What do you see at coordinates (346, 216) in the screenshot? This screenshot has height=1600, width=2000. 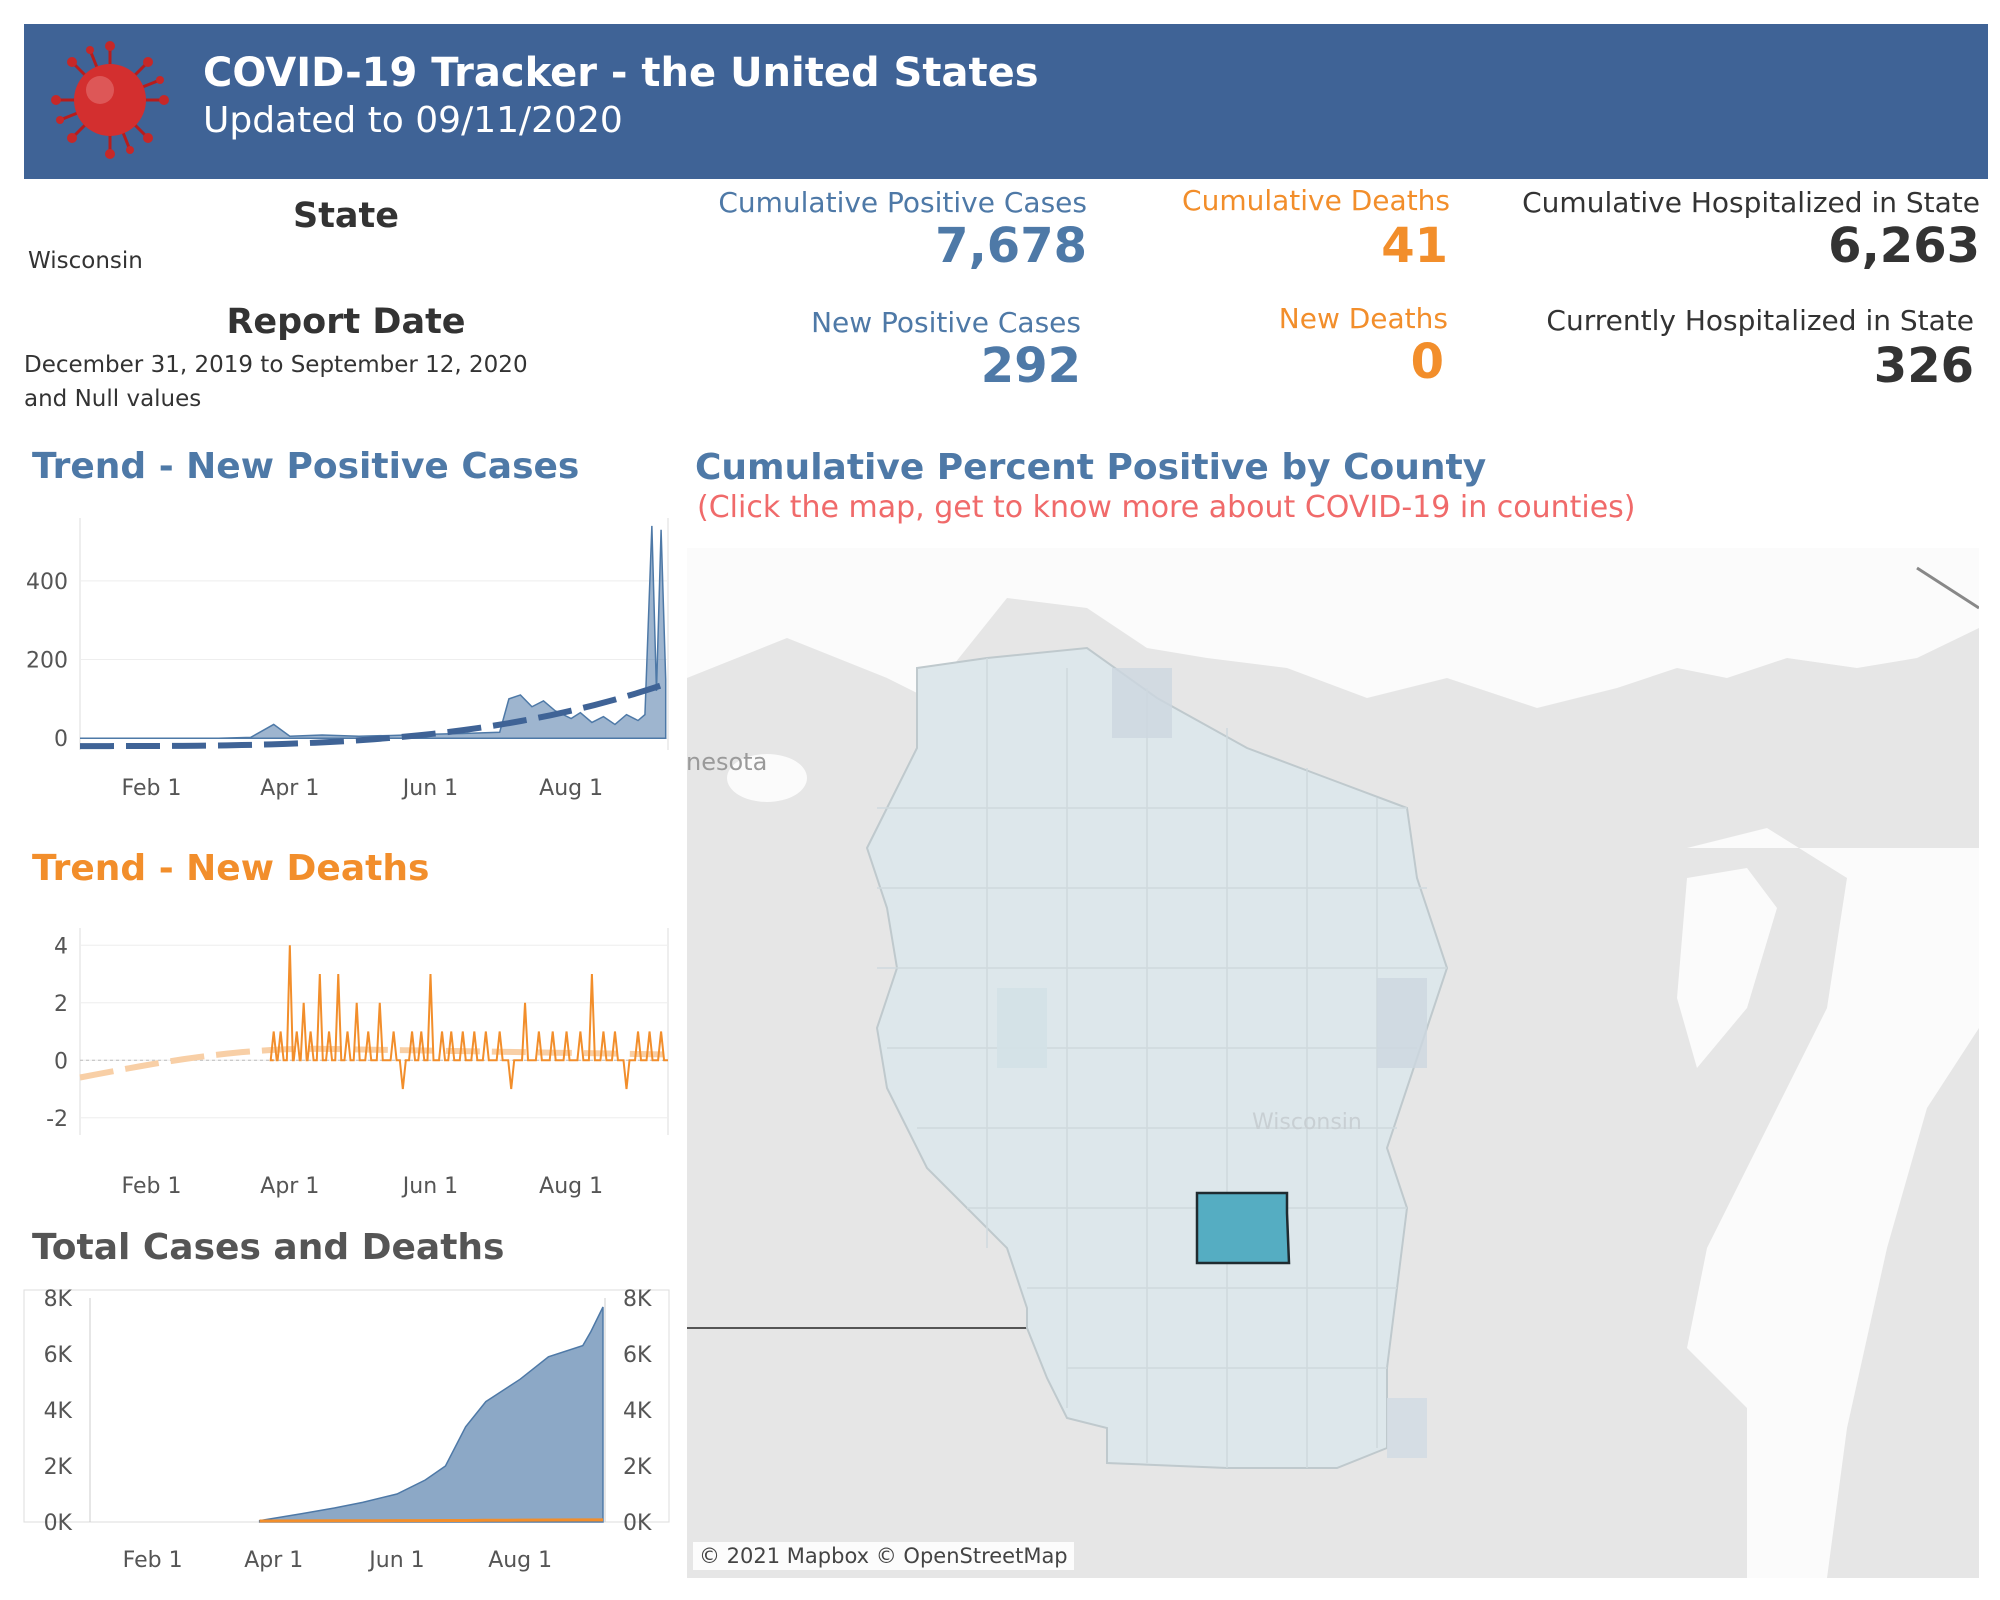 I see `state-filter-title: State` at bounding box center [346, 216].